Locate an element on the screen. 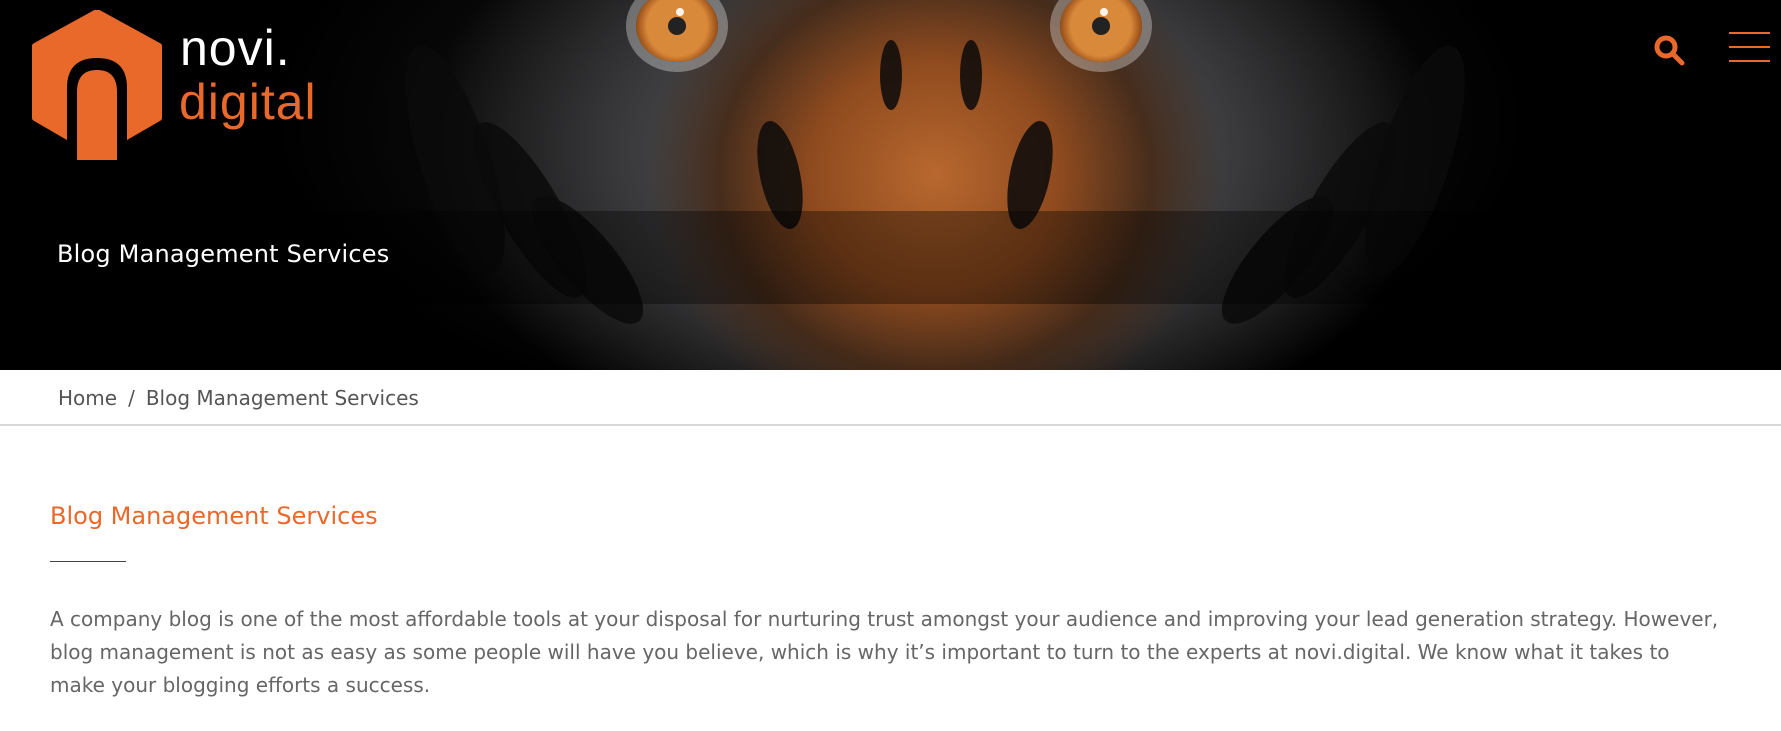 The width and height of the screenshot is (1781, 731). breadcrumb: Home / Blog Management Services is located at coordinates (890, 398).